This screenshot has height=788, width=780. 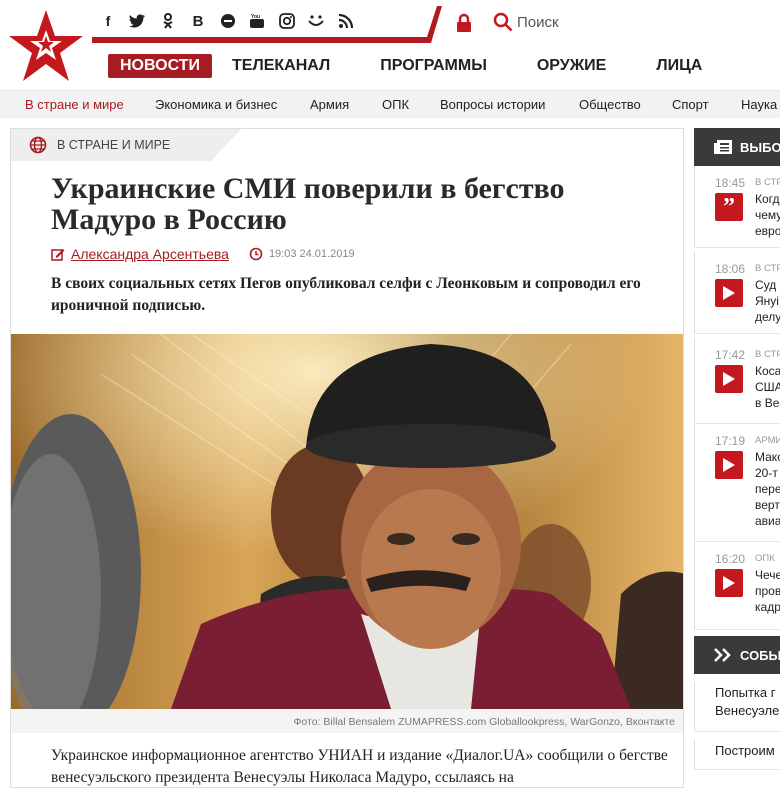 What do you see at coordinates (395, 104) in the screenshot?
I see `section-opk: ОПК` at bounding box center [395, 104].